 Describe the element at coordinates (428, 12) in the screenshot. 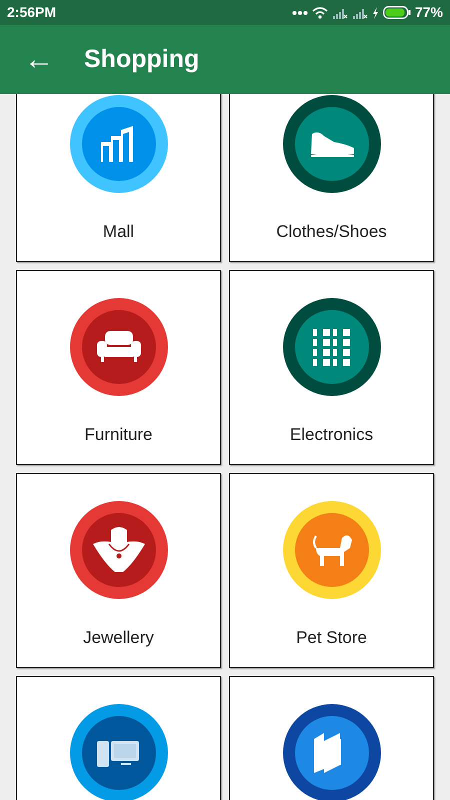

I see `battery-percent: 77%` at that location.